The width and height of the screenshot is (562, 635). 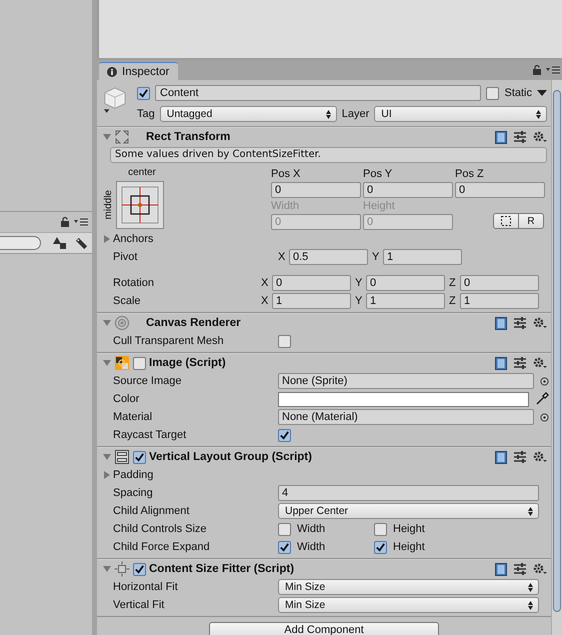 What do you see at coordinates (248, 114) in the screenshot?
I see `tag-dropdown: Untagged` at bounding box center [248, 114].